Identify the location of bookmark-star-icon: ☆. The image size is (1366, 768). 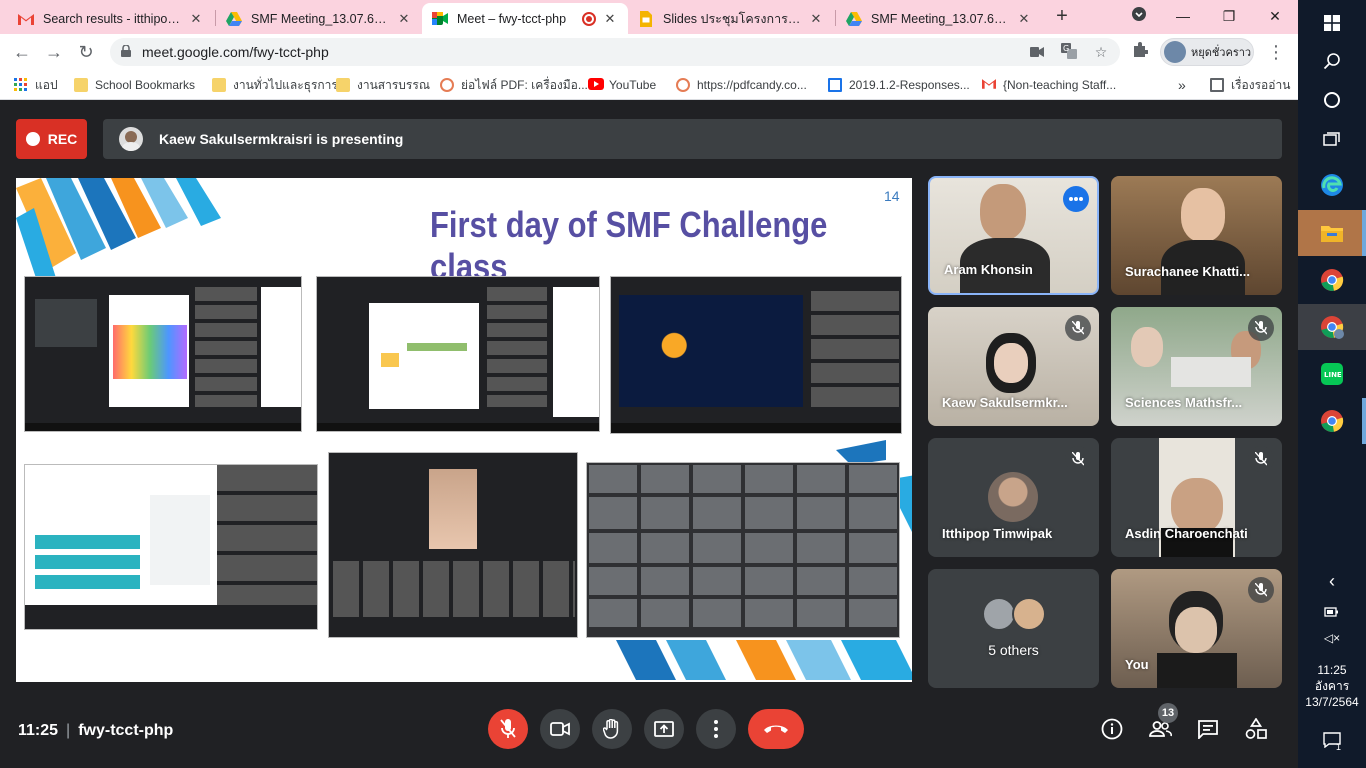
(1101, 52).